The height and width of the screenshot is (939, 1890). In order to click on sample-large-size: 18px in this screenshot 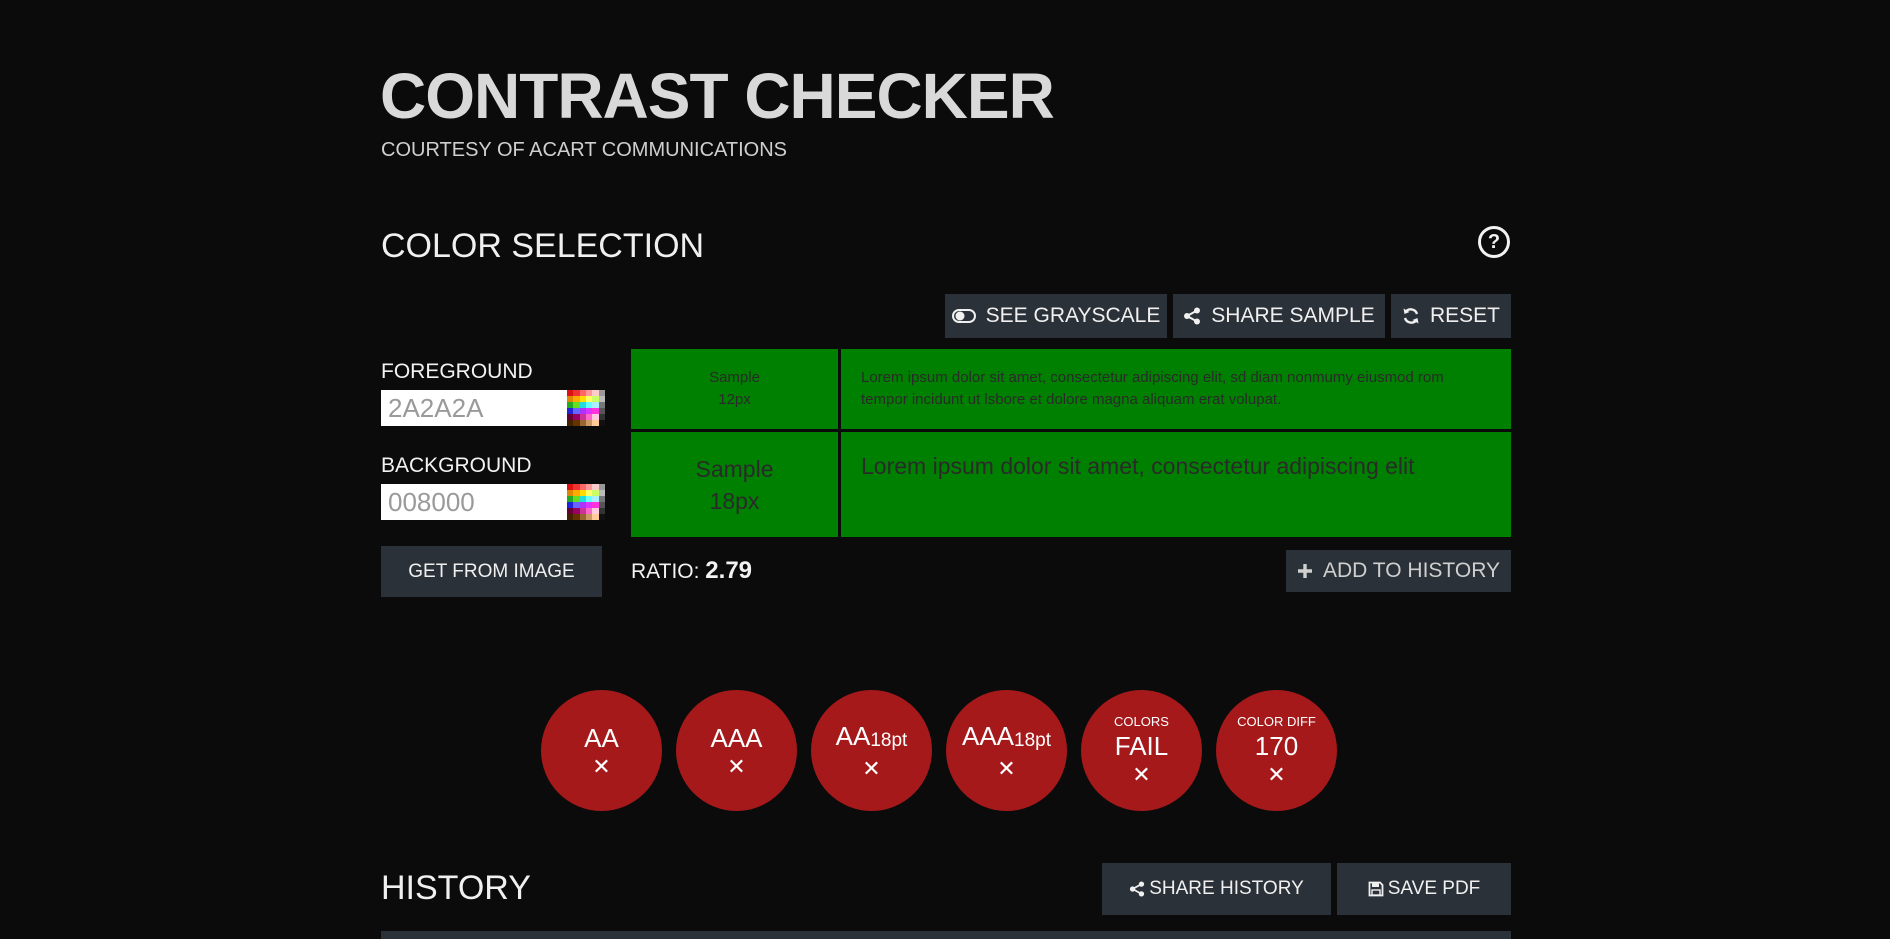, I will do `click(734, 500)`.